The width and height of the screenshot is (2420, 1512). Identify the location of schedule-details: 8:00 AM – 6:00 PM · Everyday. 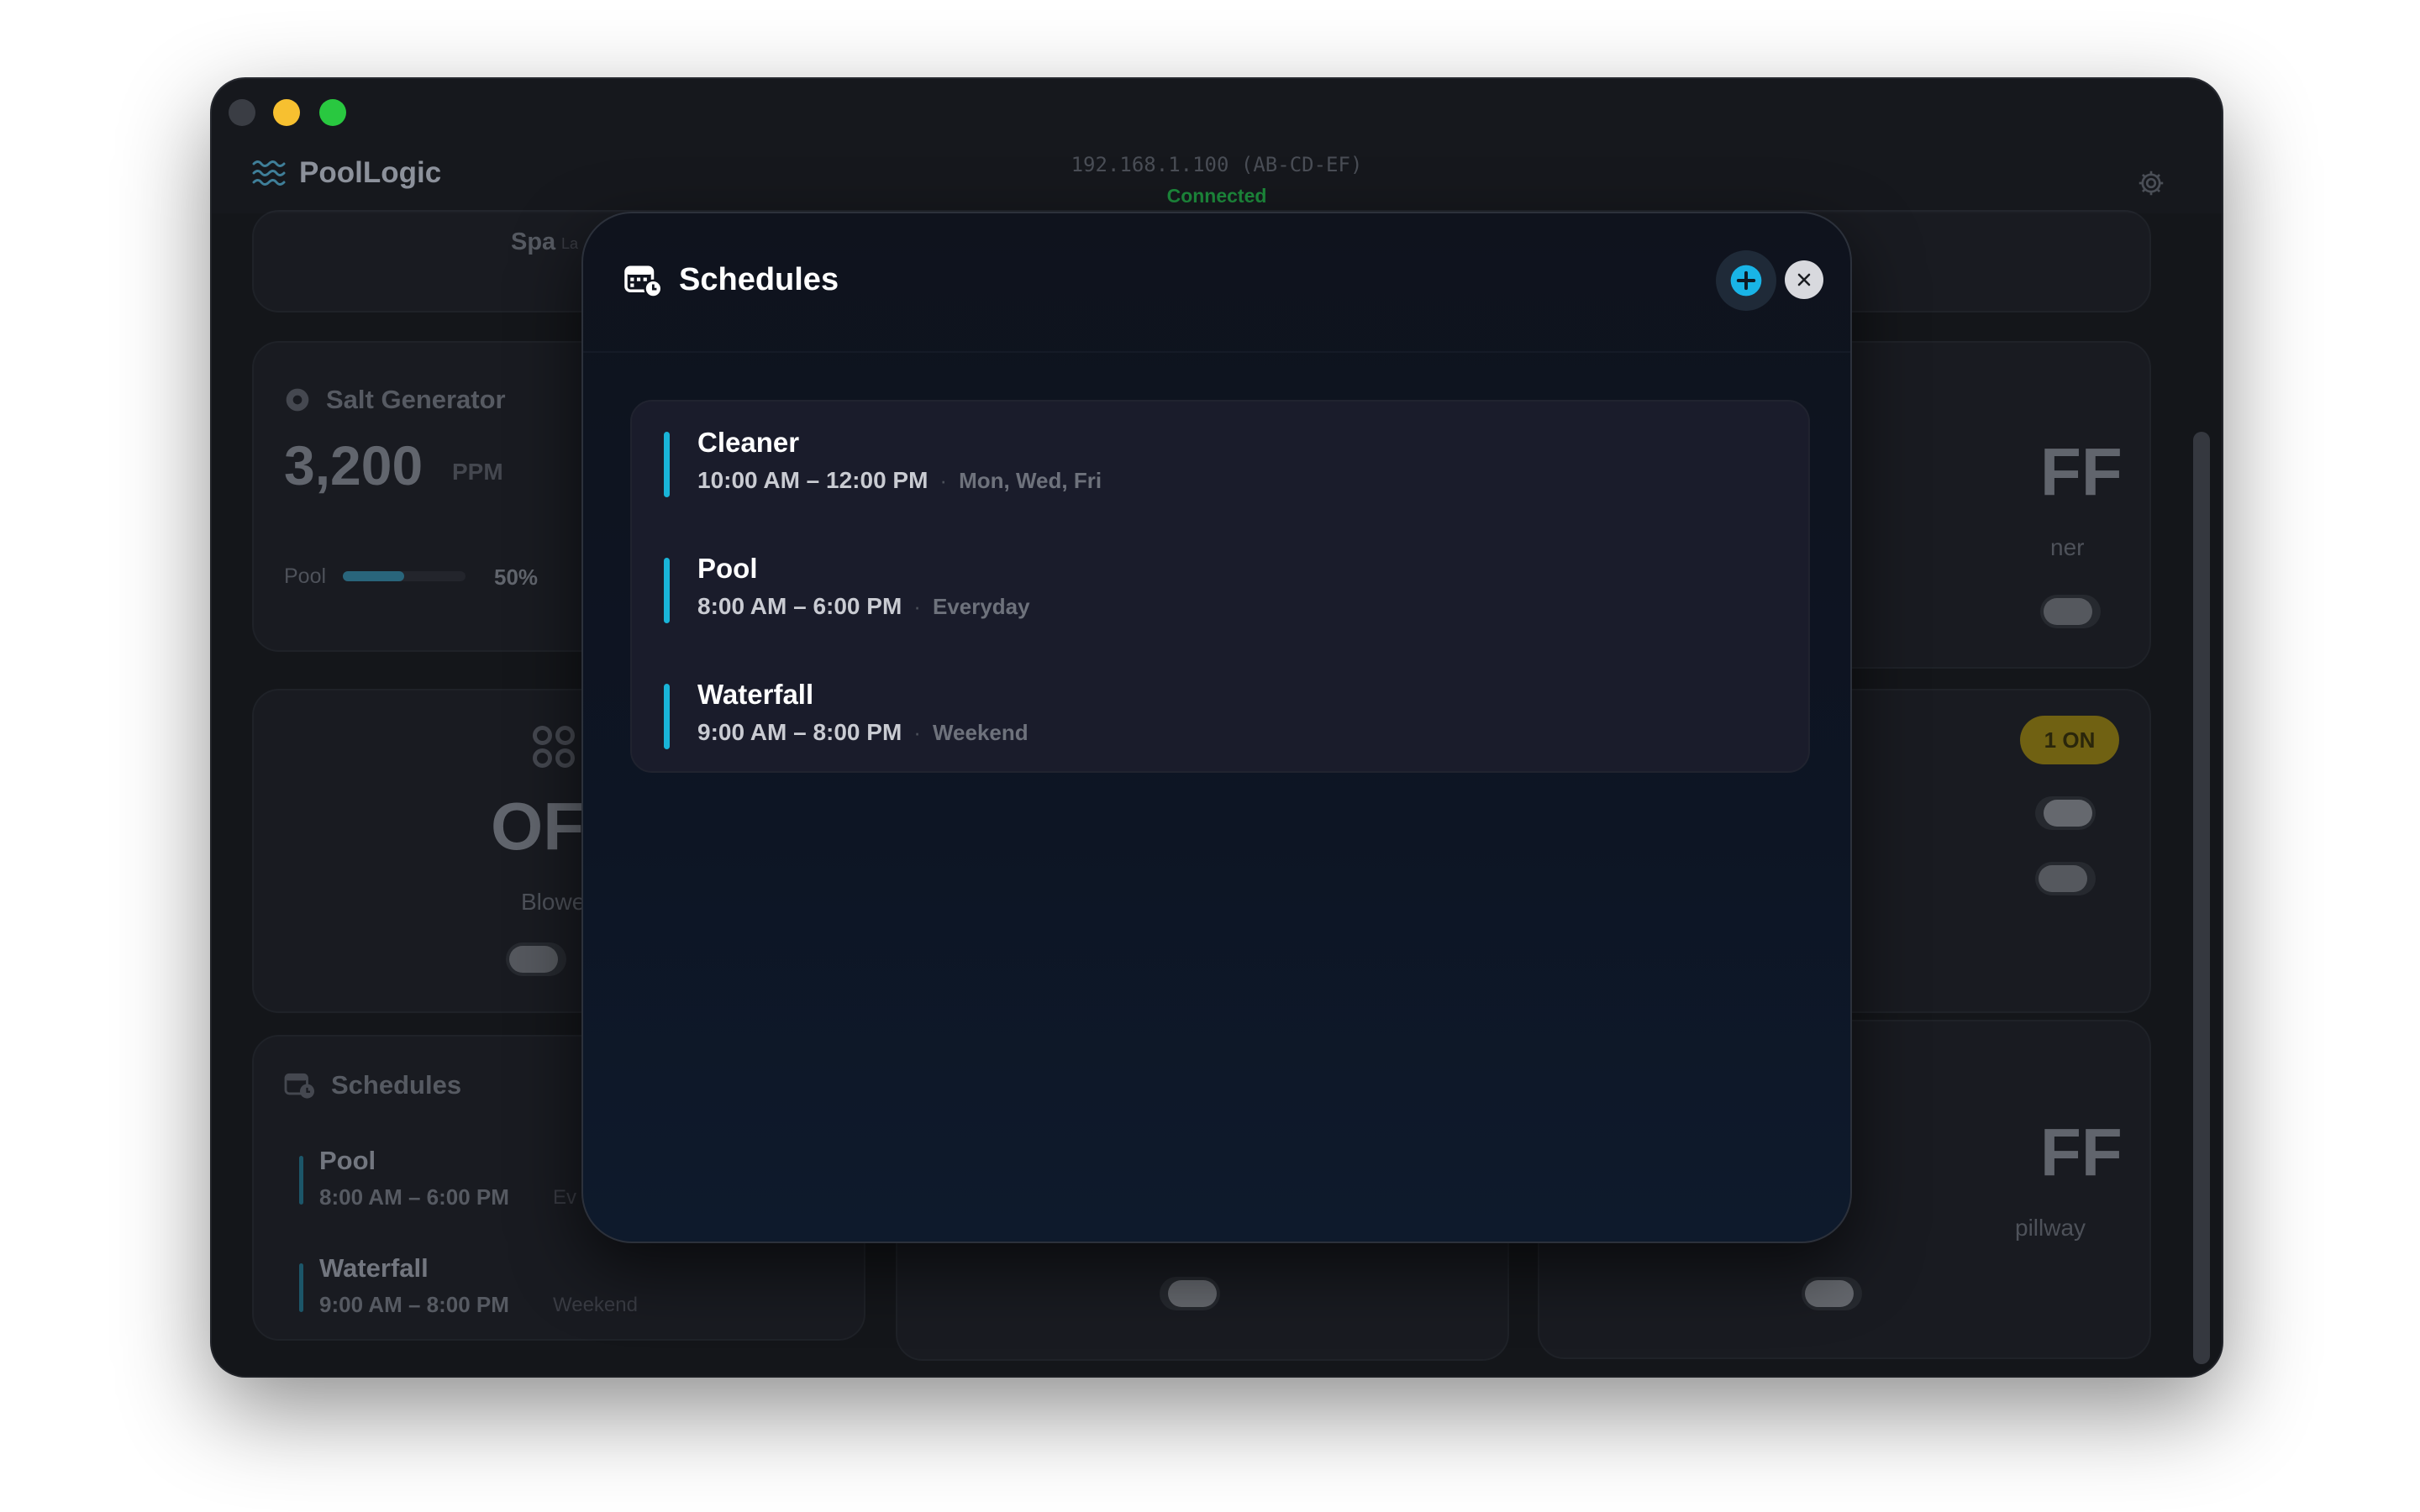
(864, 606).